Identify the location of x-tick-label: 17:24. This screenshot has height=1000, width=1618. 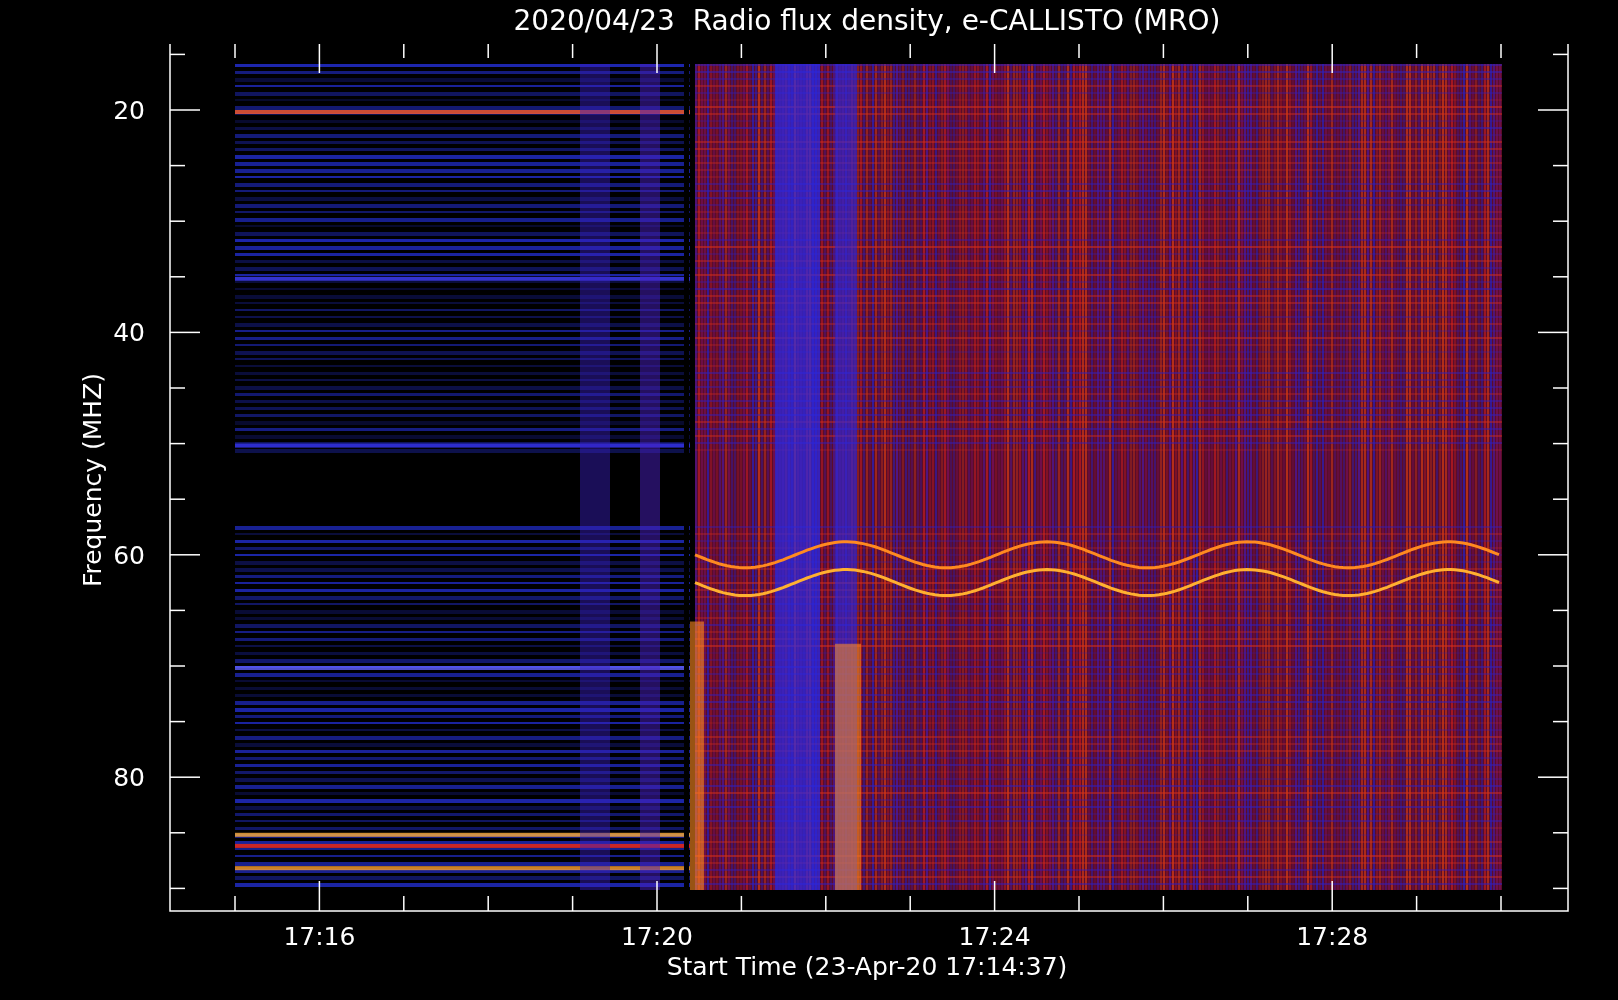
(994, 936).